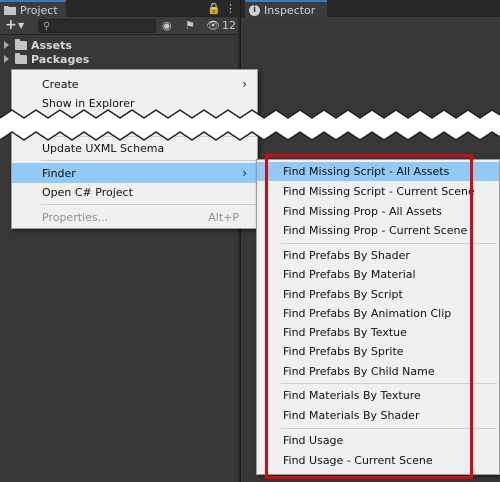 This screenshot has height=482, width=500. I want to click on submenu-item-find-missing-script-all: Find Missing Script - All Assets, so click(378, 171).